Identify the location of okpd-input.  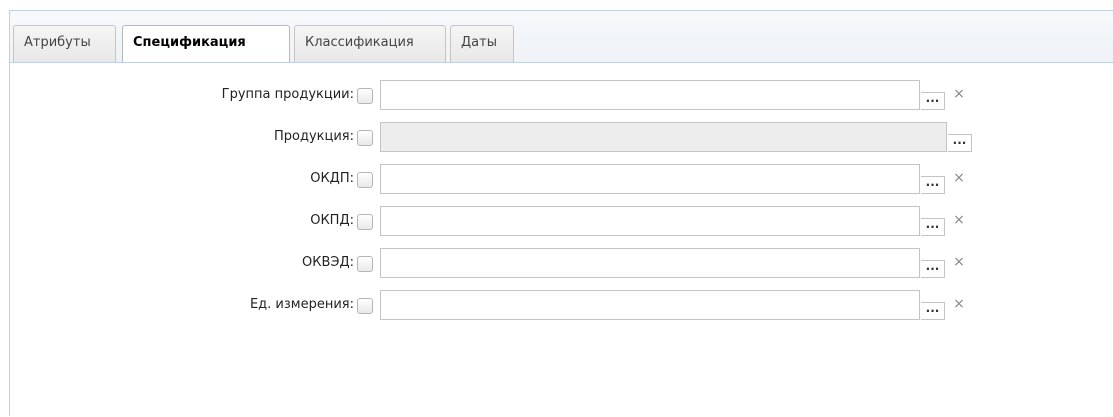
(650, 221).